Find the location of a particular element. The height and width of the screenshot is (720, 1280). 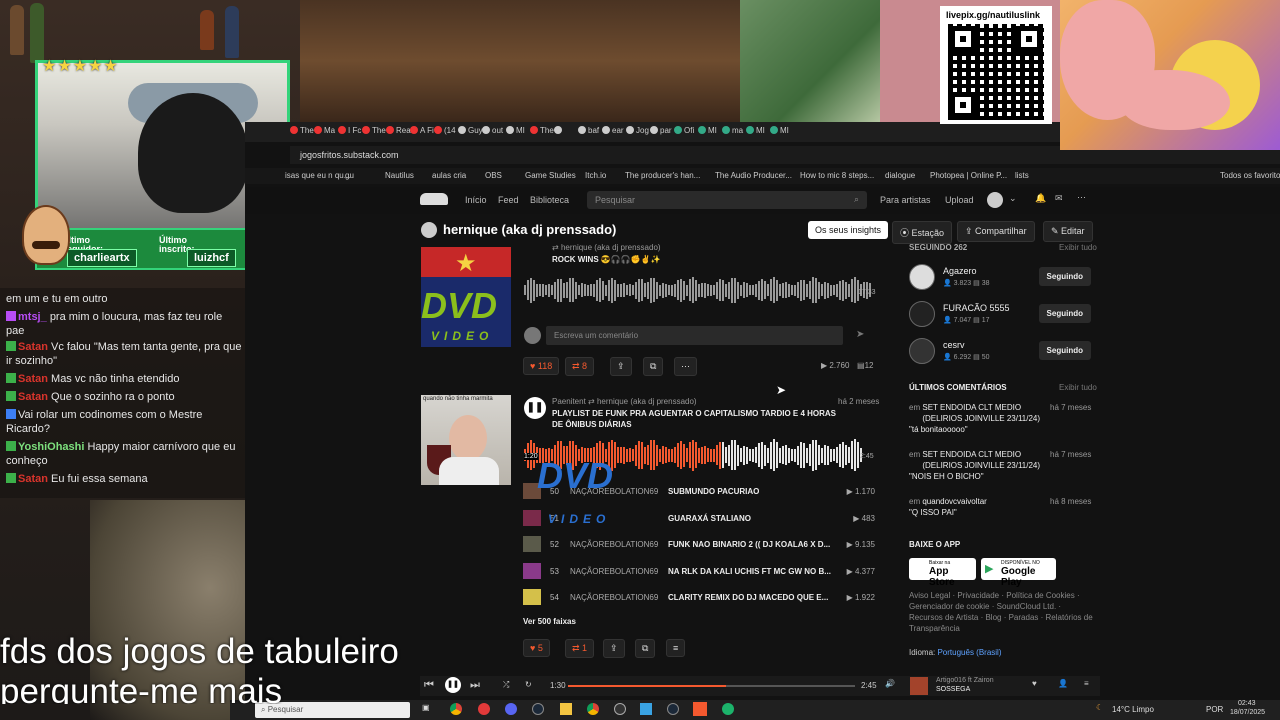

steam-icon is located at coordinates (538, 709).